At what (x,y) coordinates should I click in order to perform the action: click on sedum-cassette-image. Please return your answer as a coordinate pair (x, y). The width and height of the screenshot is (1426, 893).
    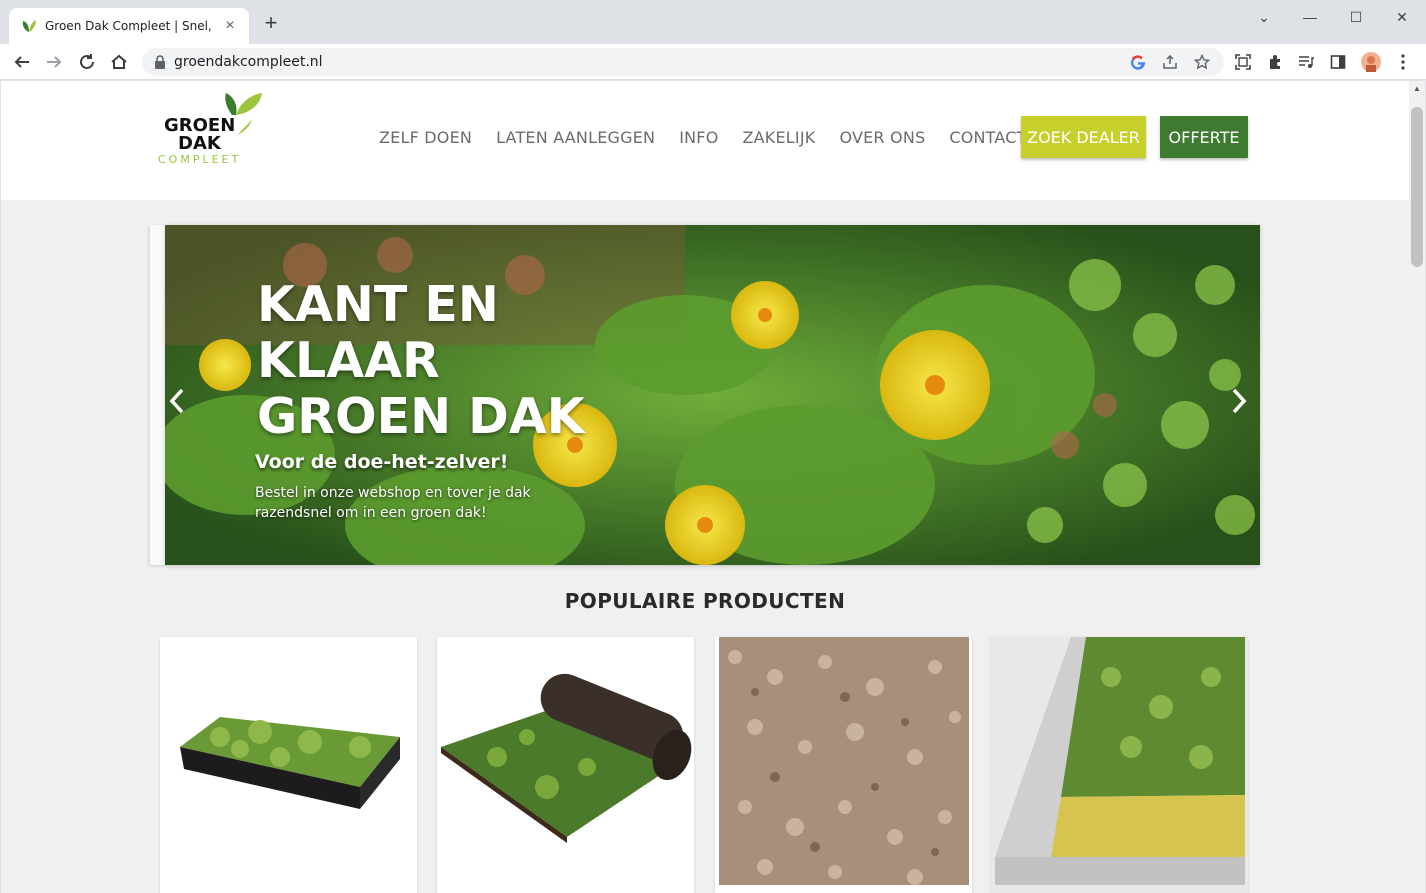
    Looking at the image, I should click on (288, 765).